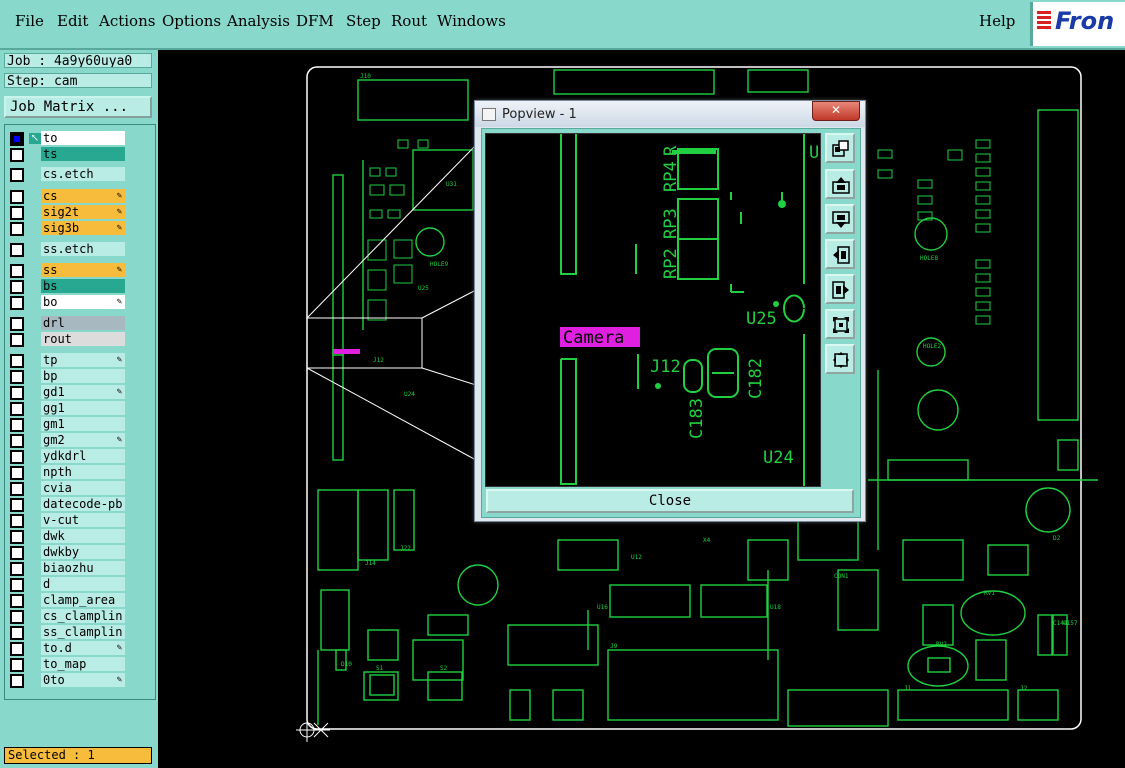  What do you see at coordinates (83, 302) in the screenshot?
I see `layer-name: bo ✎` at bounding box center [83, 302].